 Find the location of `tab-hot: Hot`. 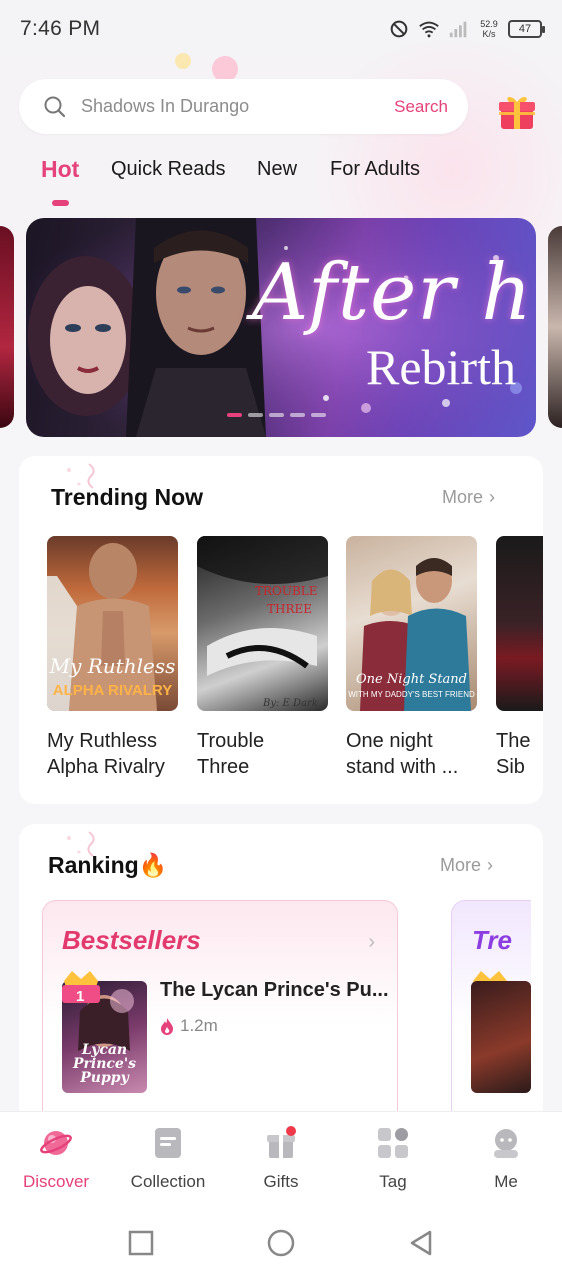

tab-hot: Hot is located at coordinates (60, 169).